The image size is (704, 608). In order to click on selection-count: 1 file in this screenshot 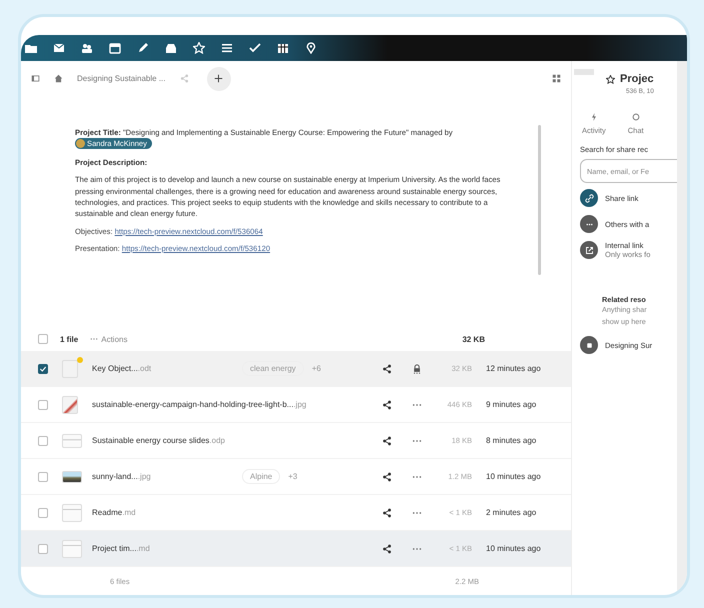, I will do `click(69, 339)`.